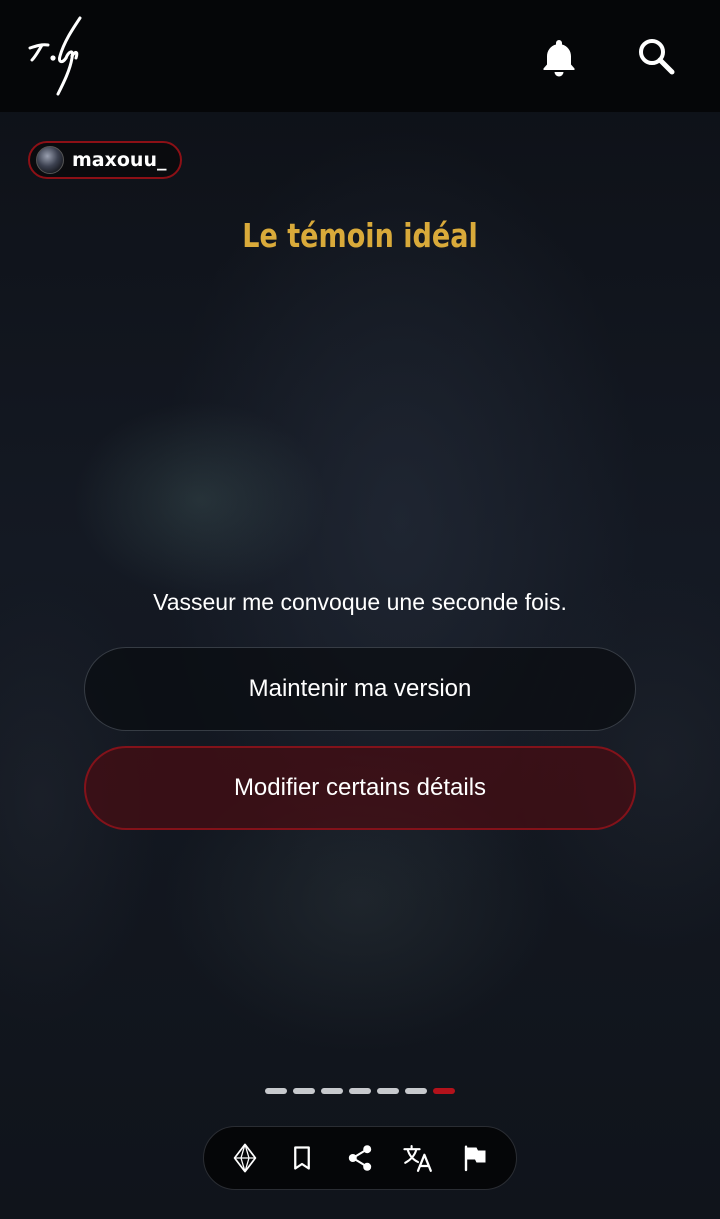 The height and width of the screenshot is (1219, 720). I want to click on narration-text: Vasseur me convoque une seconde fois., so click(360, 602).